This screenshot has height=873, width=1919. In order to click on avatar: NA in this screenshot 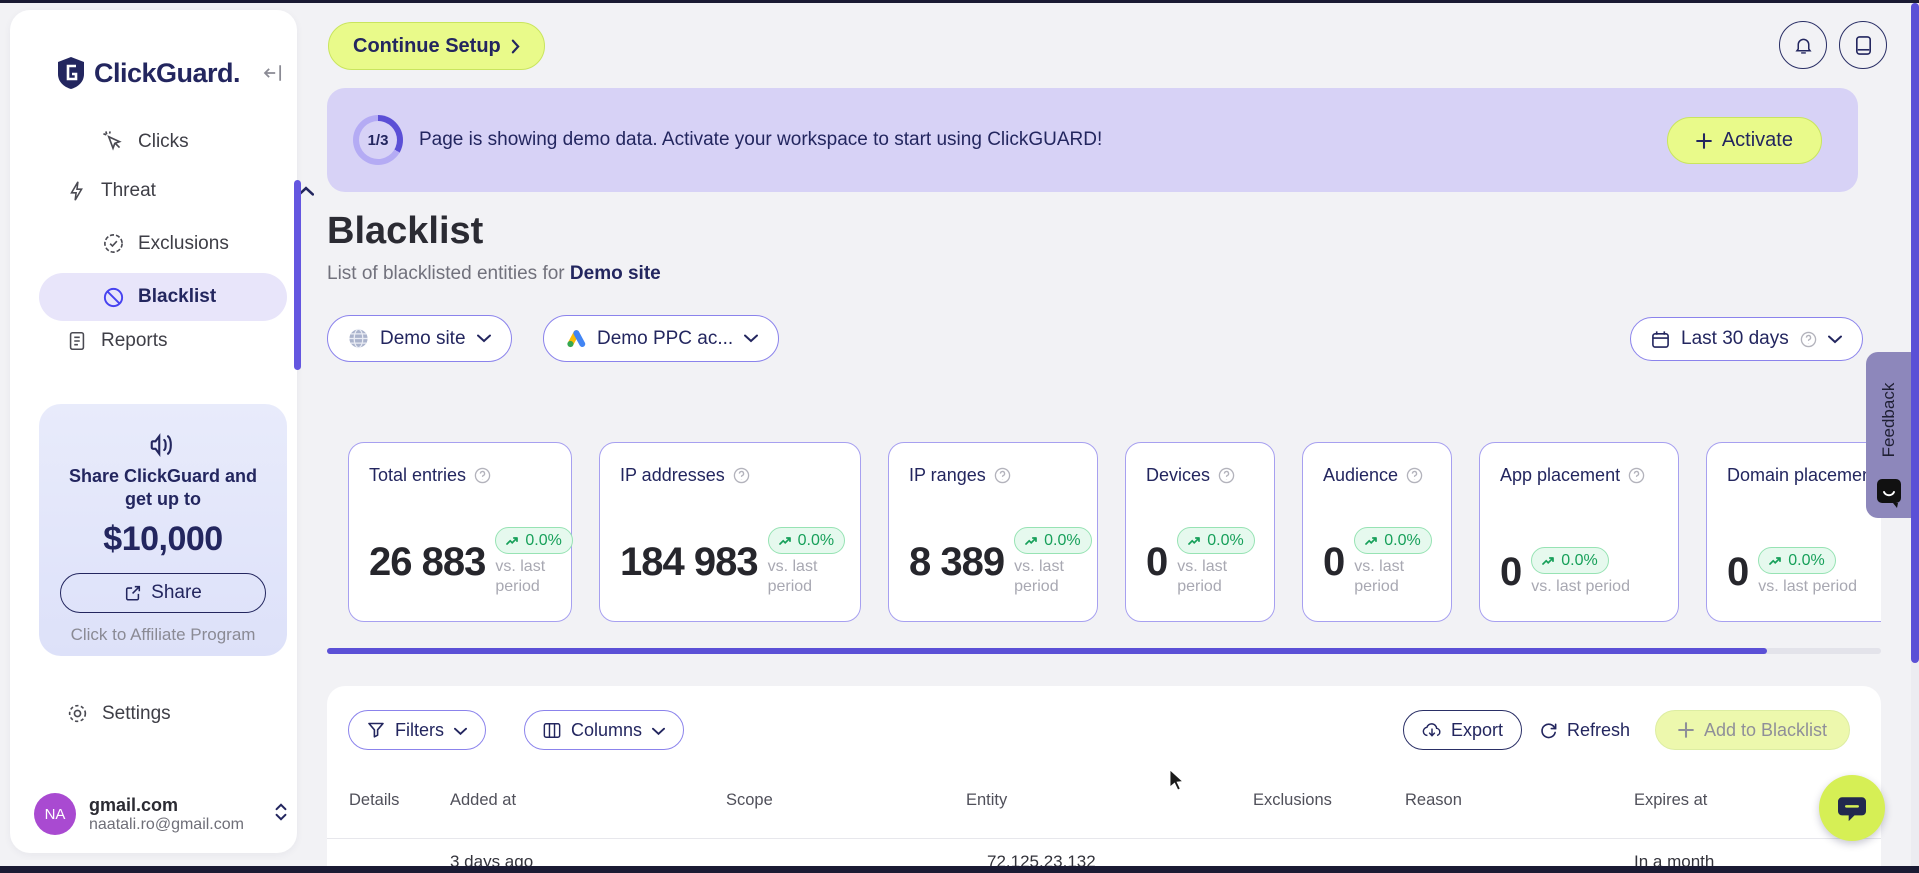, I will do `click(55, 814)`.